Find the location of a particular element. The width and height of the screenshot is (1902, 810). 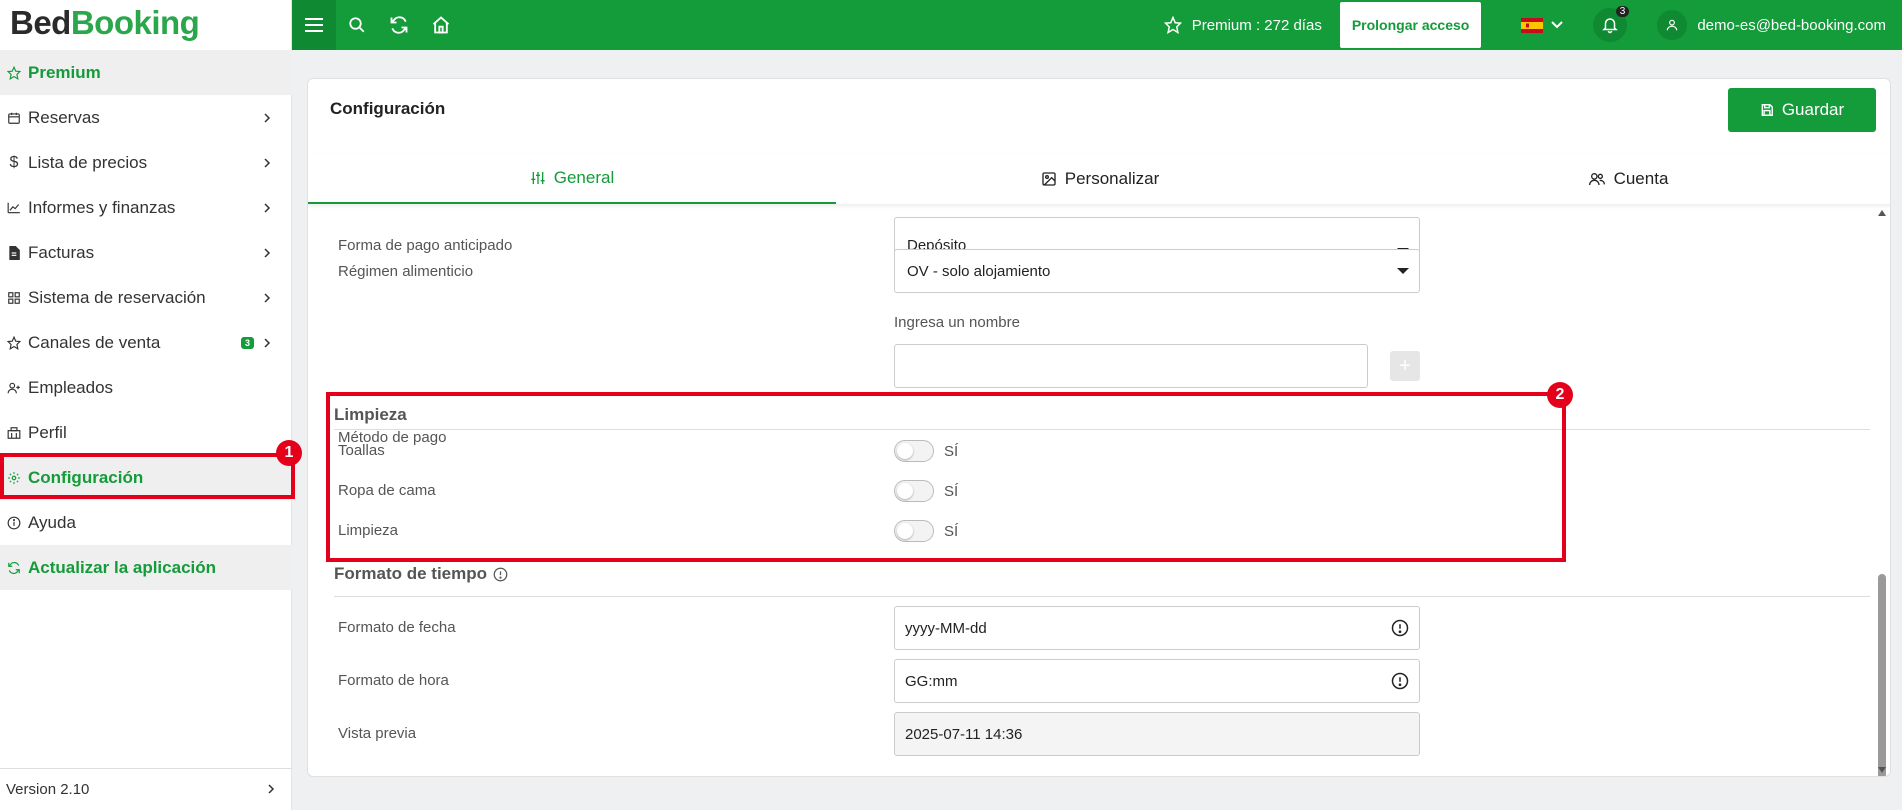

tab-personalizar: Personalizar is located at coordinates (1100, 179).